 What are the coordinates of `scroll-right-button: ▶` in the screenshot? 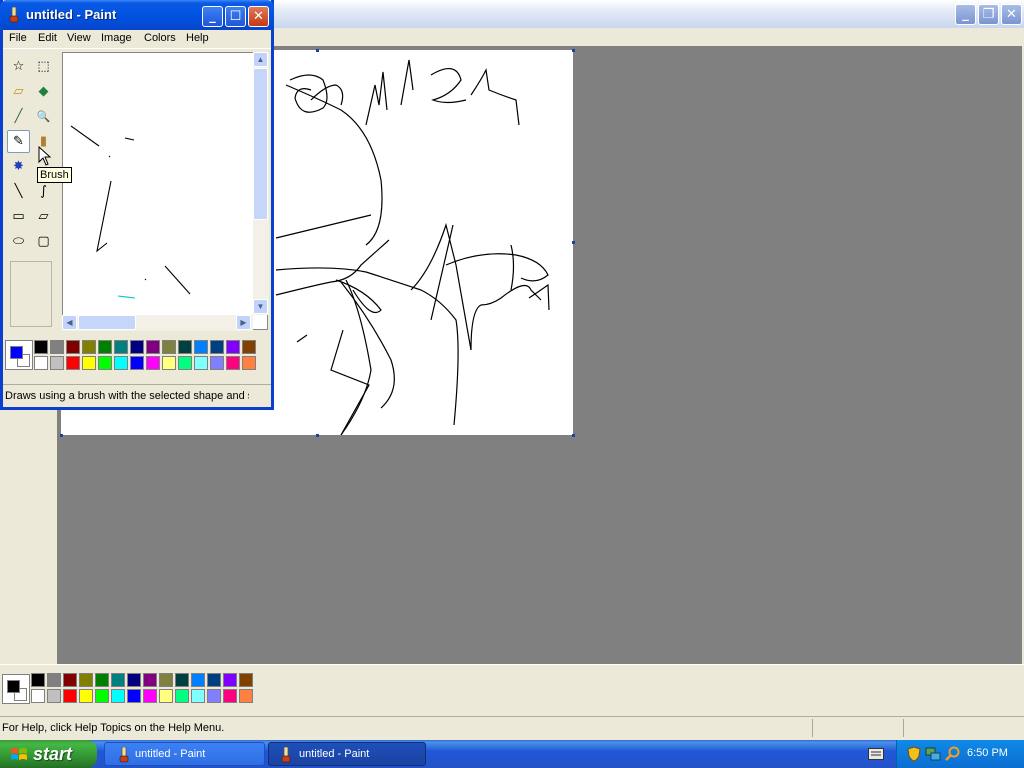 It's located at (243, 322).